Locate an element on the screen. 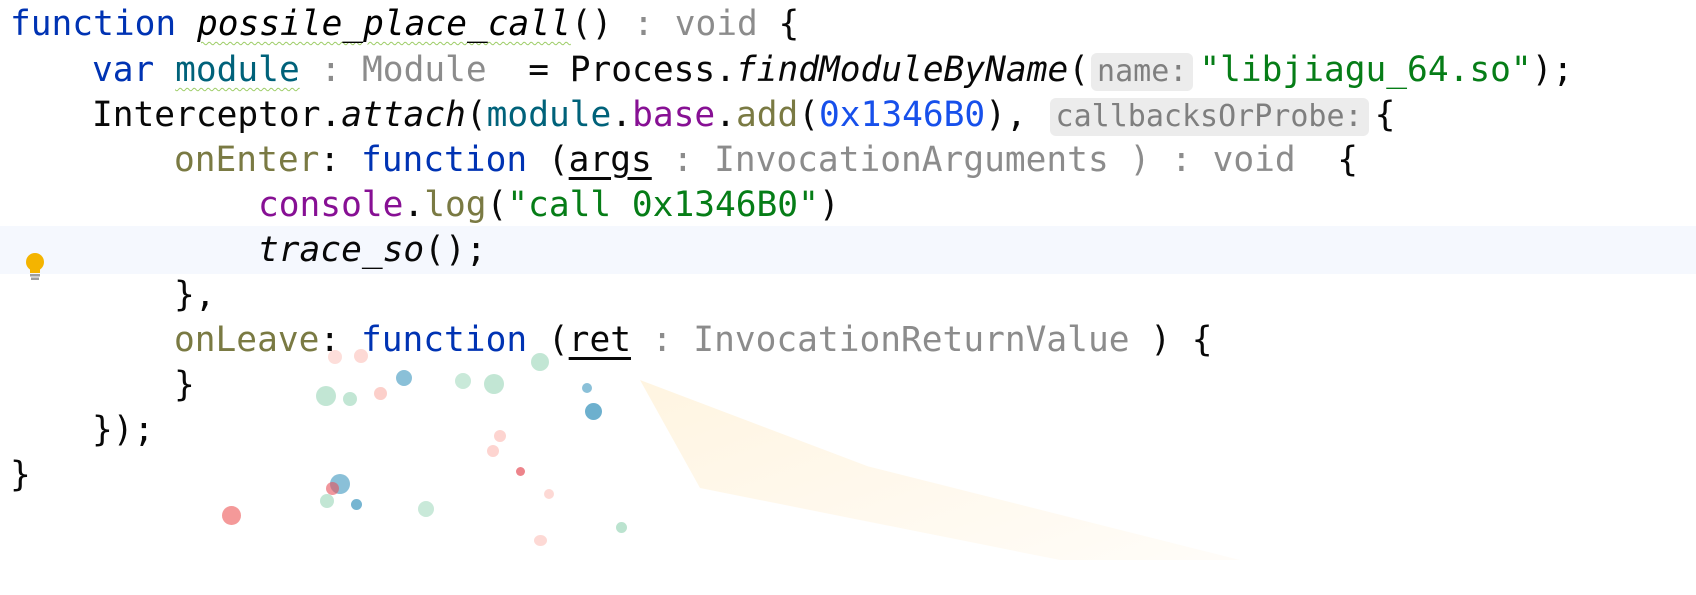 The image size is (1696, 595). lightbulb-icon is located at coordinates (35, 267).